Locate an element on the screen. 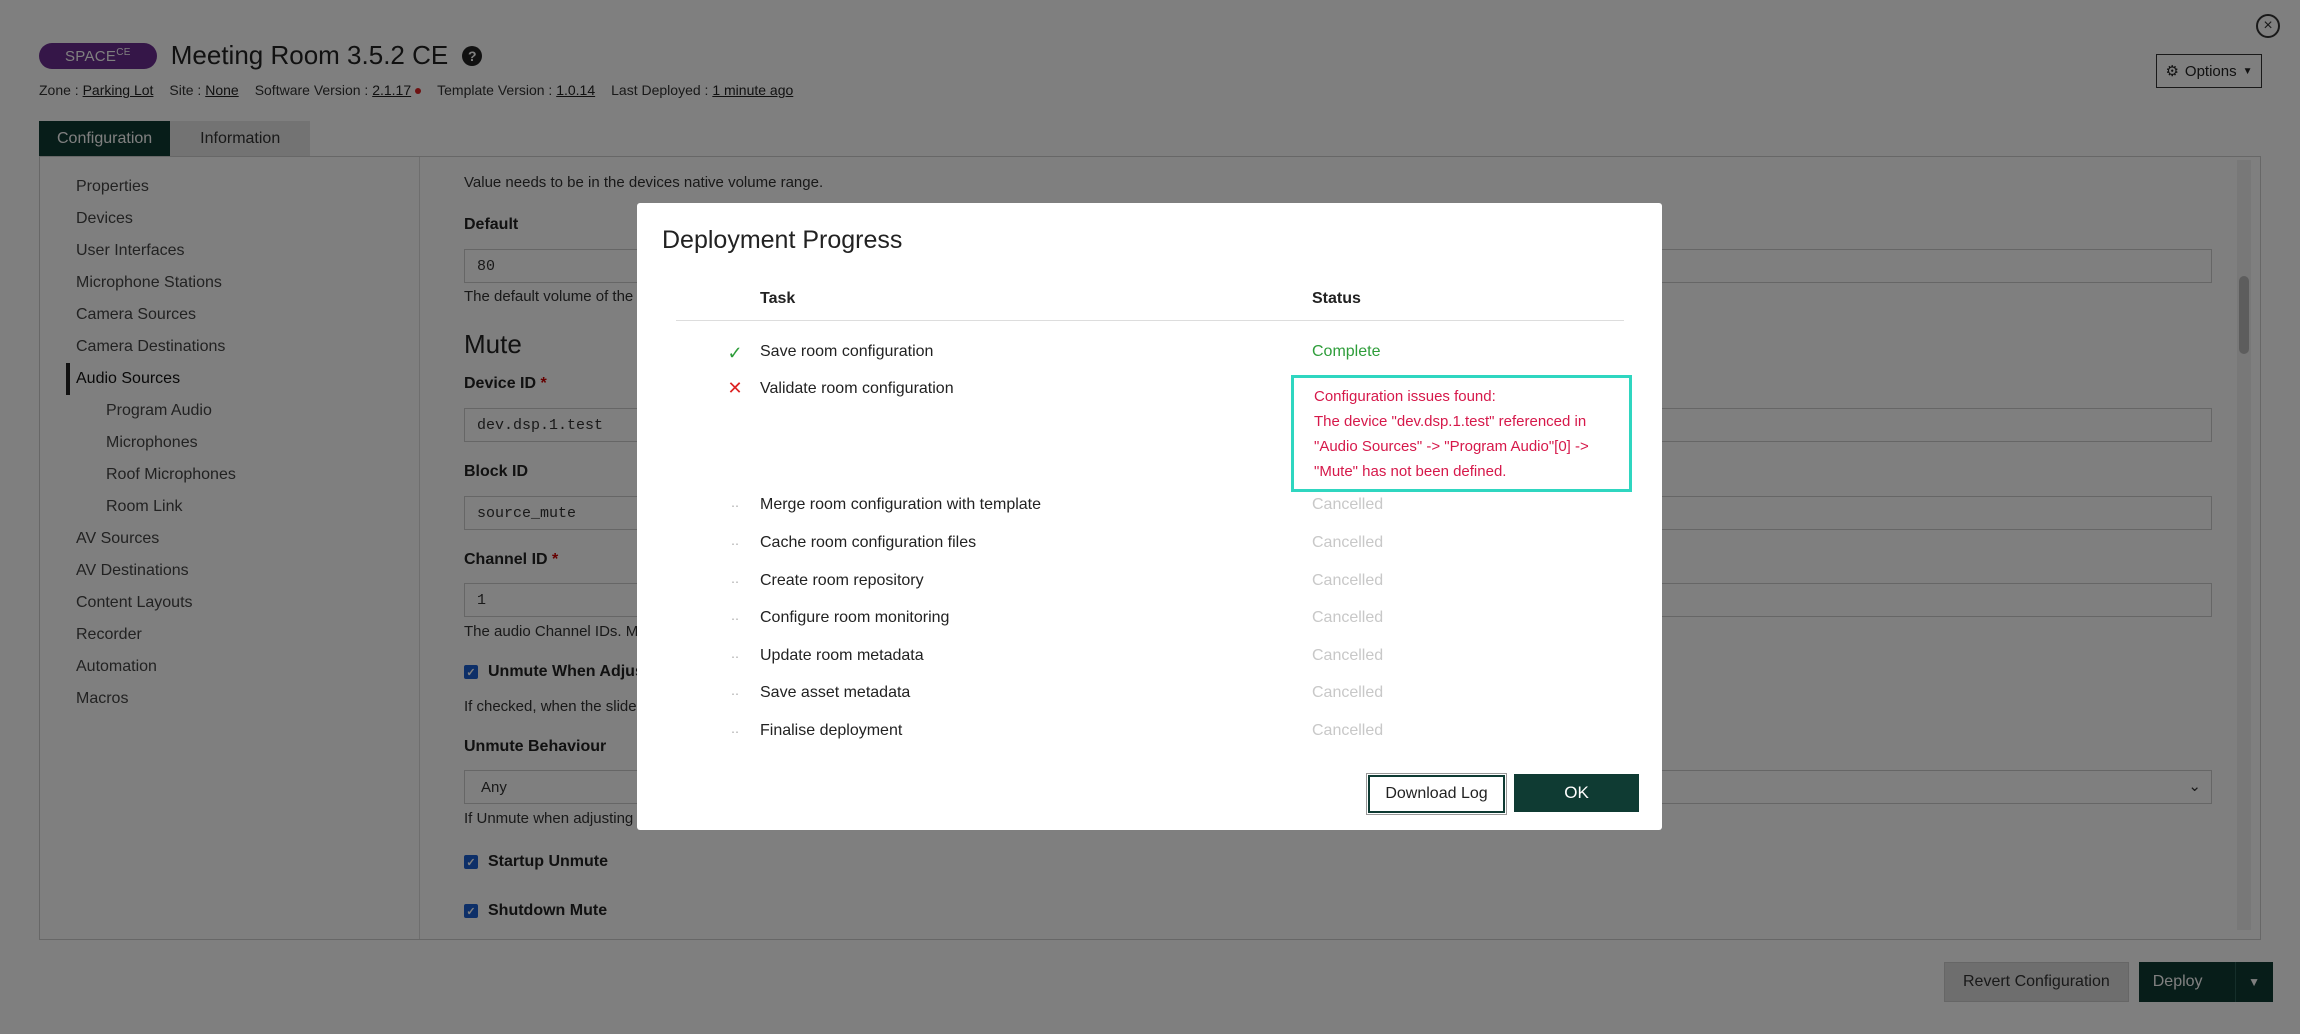  checkmark-icon: ✓ is located at coordinates (735, 353).